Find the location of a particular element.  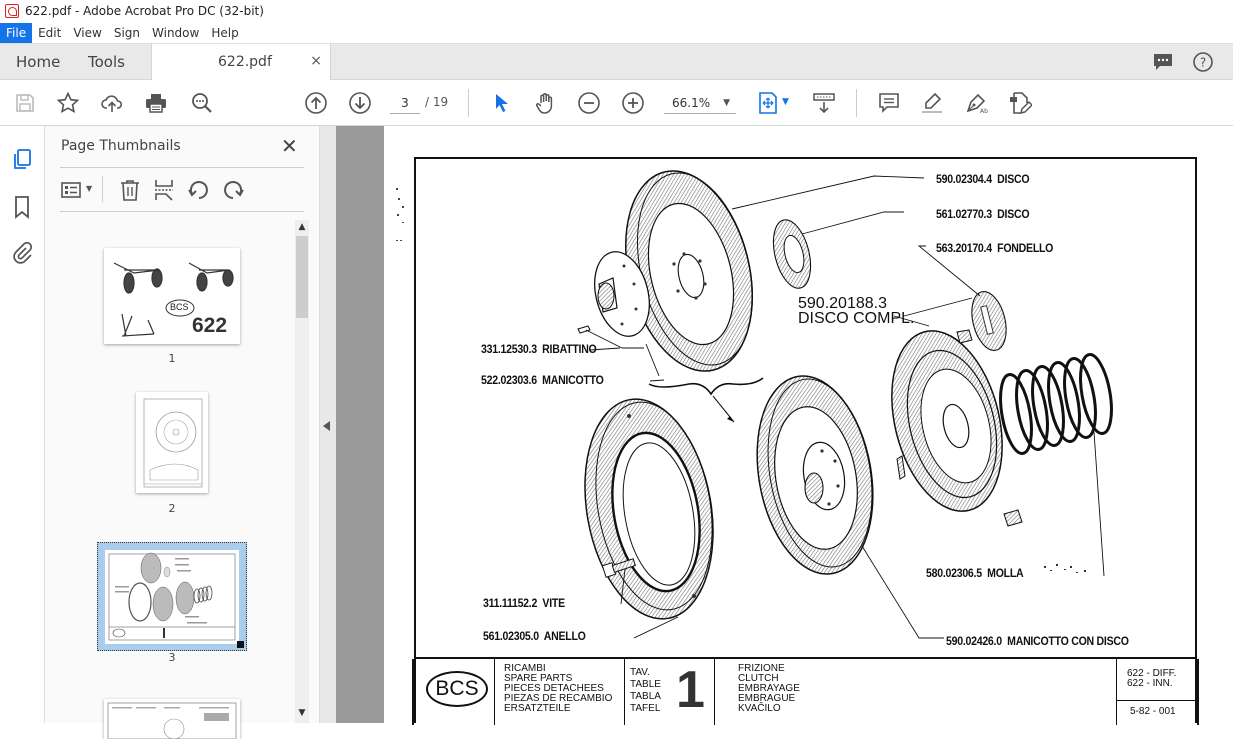

thumbnail-label: 3 is located at coordinates (172, 657).